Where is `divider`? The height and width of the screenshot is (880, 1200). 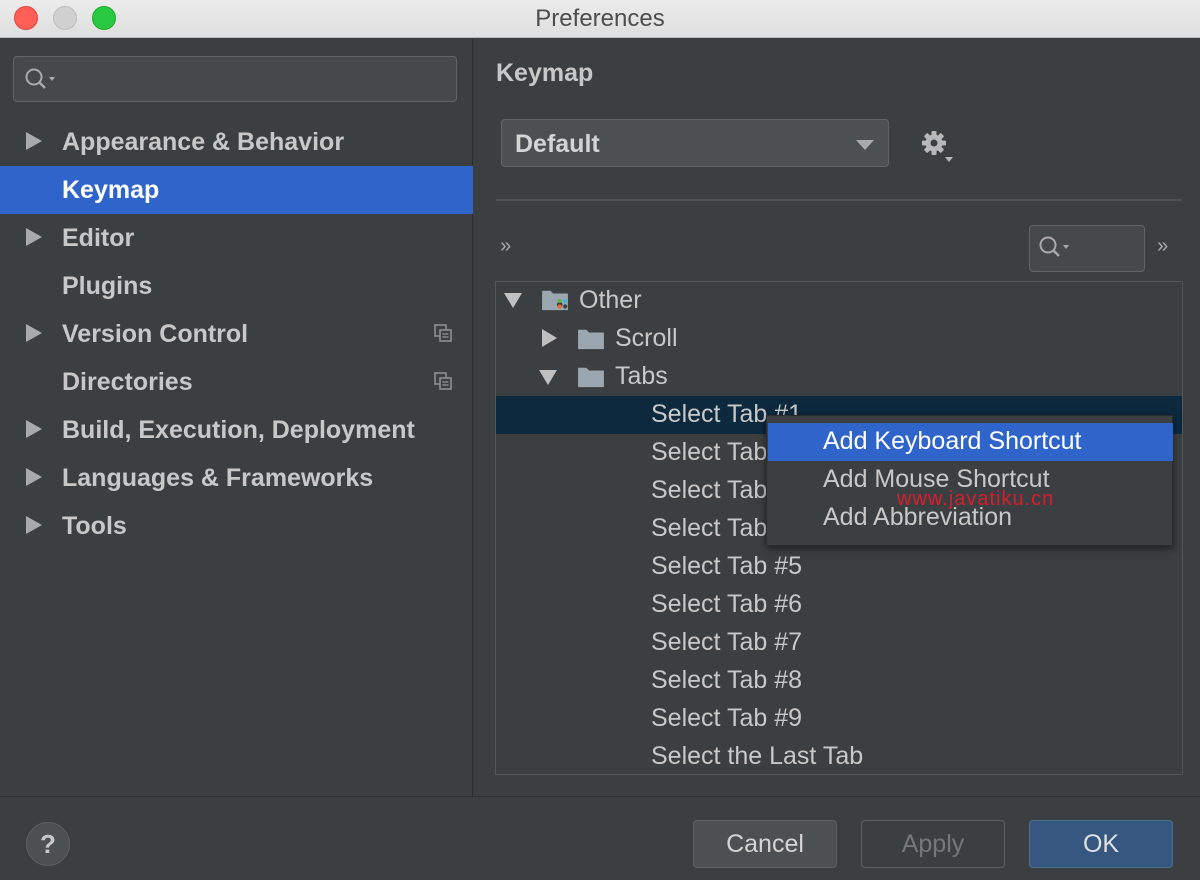
divider is located at coordinates (839, 200).